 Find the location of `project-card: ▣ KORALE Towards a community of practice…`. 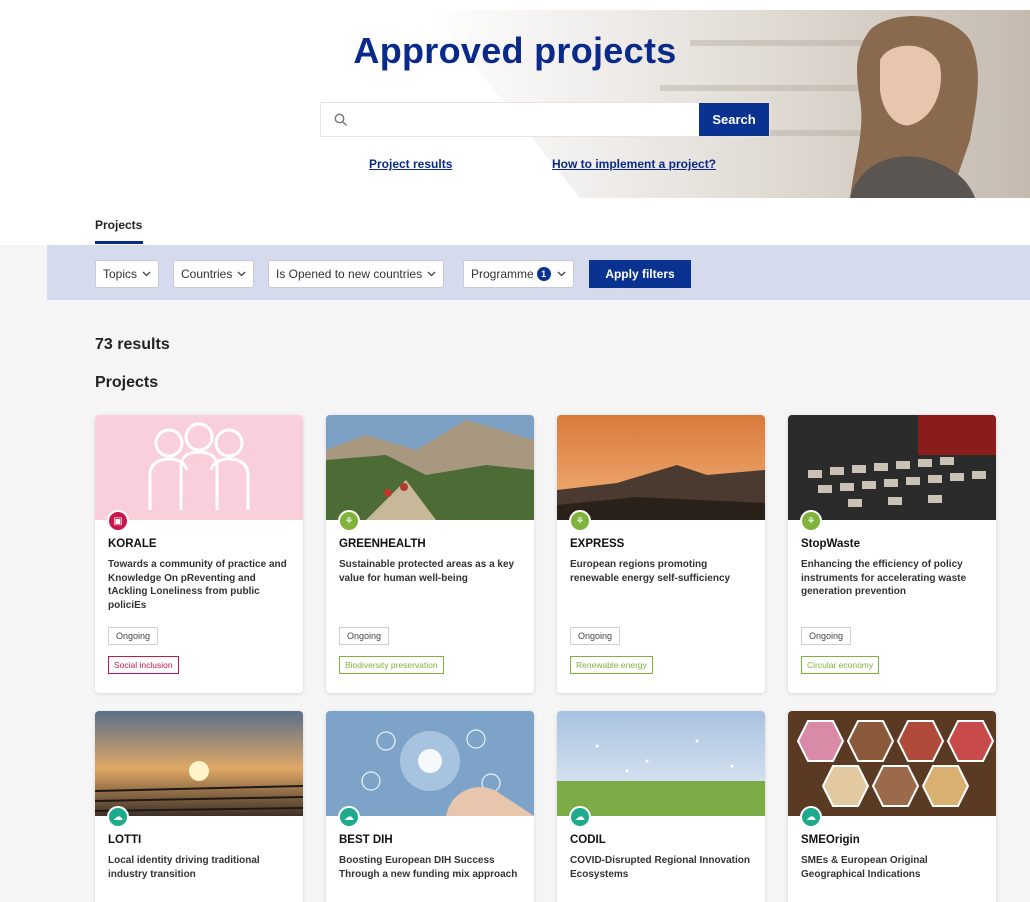

project-card: ▣ KORALE Towards a community of practice… is located at coordinates (199, 554).